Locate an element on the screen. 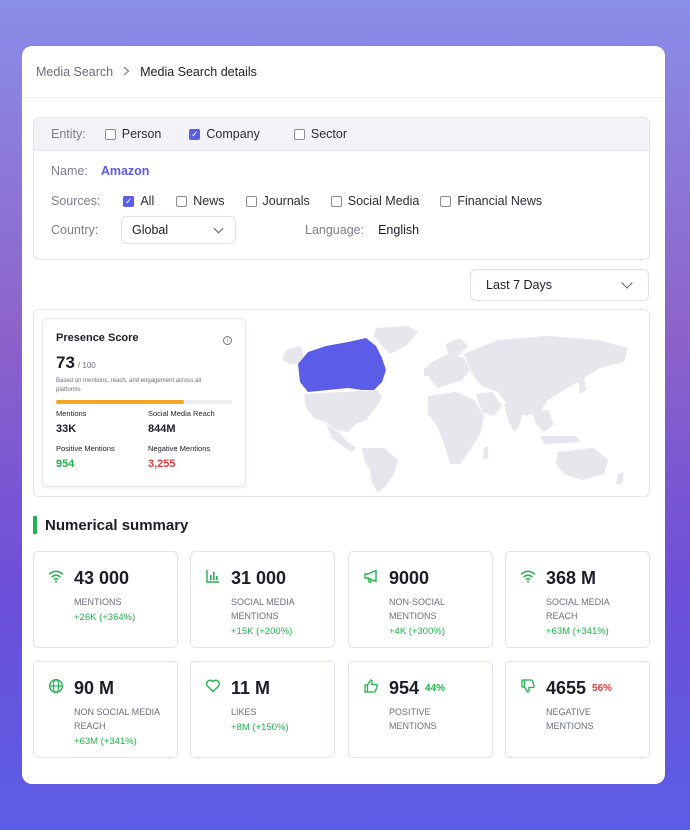 This screenshot has height=830, width=690. heart-icon is located at coordinates (213, 686).